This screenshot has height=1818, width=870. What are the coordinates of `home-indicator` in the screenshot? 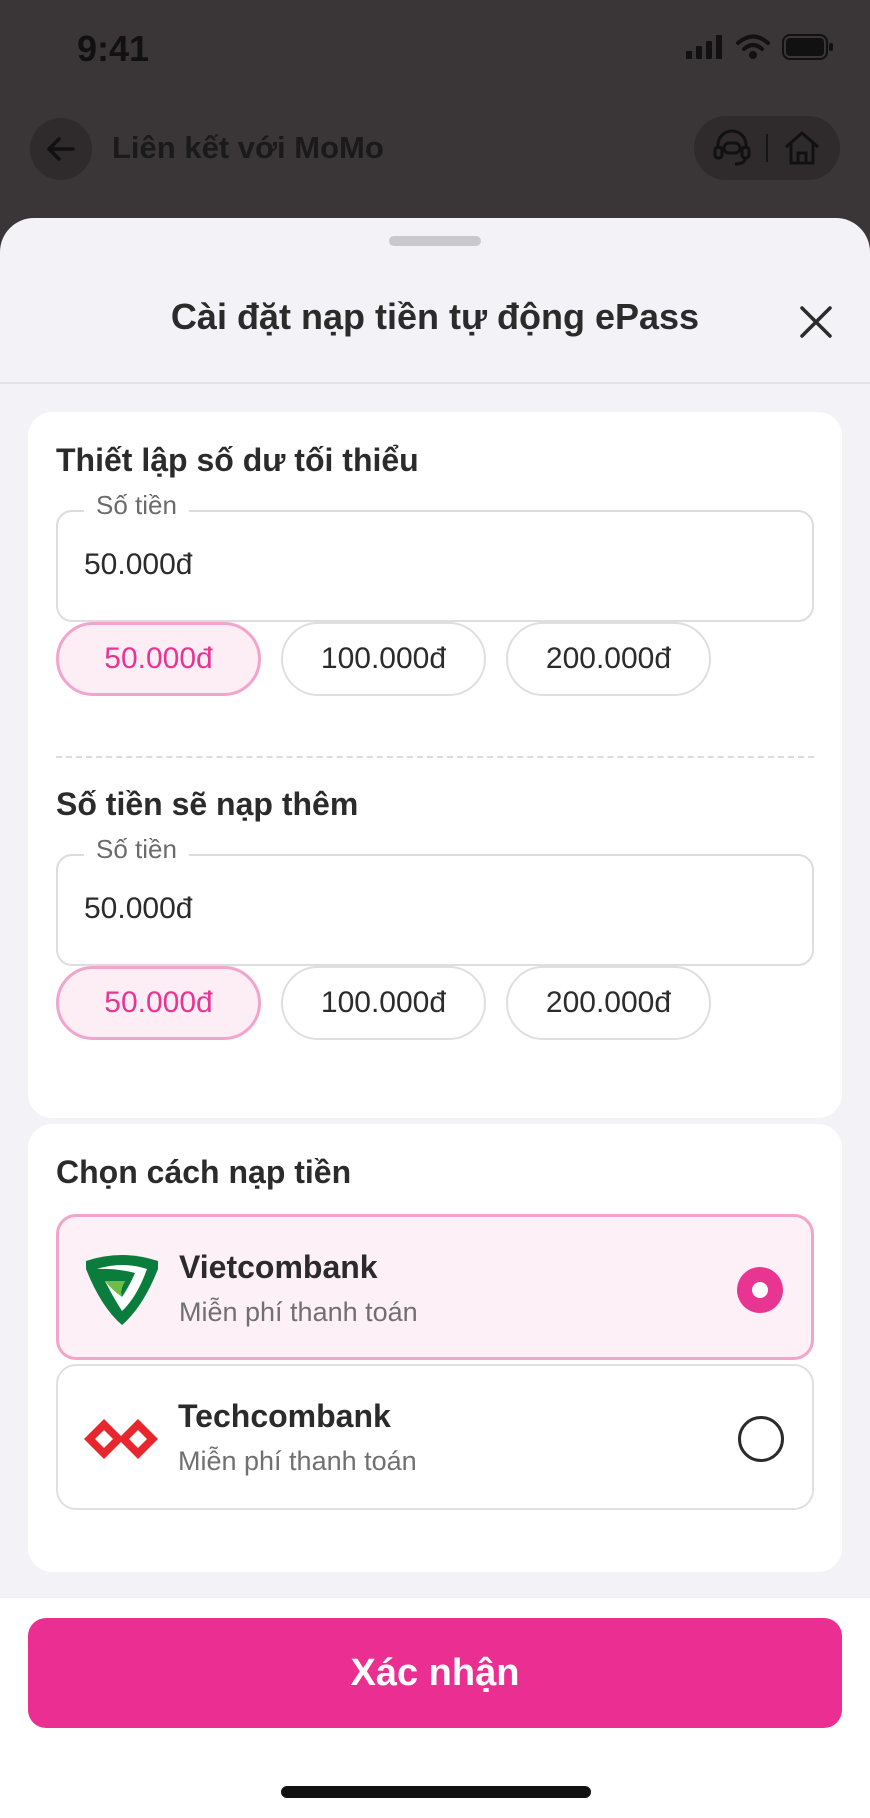 It's located at (436, 1792).